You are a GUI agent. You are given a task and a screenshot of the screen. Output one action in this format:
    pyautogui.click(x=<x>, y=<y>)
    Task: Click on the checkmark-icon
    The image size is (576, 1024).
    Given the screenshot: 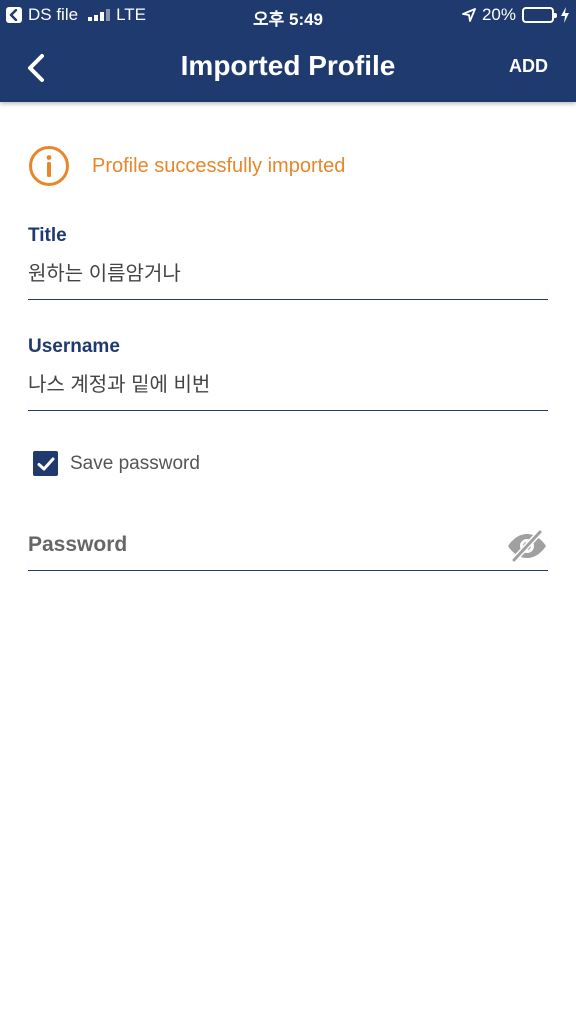 What is the action you would take?
    pyautogui.click(x=45, y=463)
    